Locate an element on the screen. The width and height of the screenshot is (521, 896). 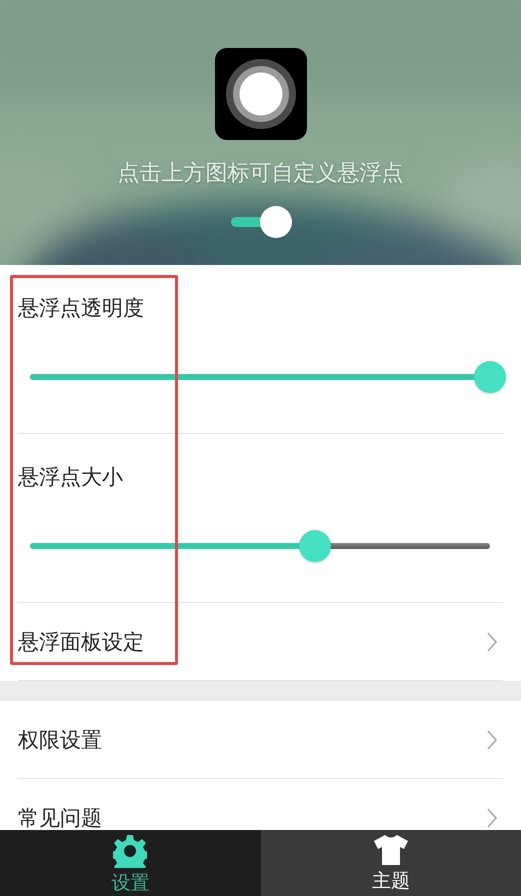
setting-label: 常见问题 is located at coordinates (60, 817).